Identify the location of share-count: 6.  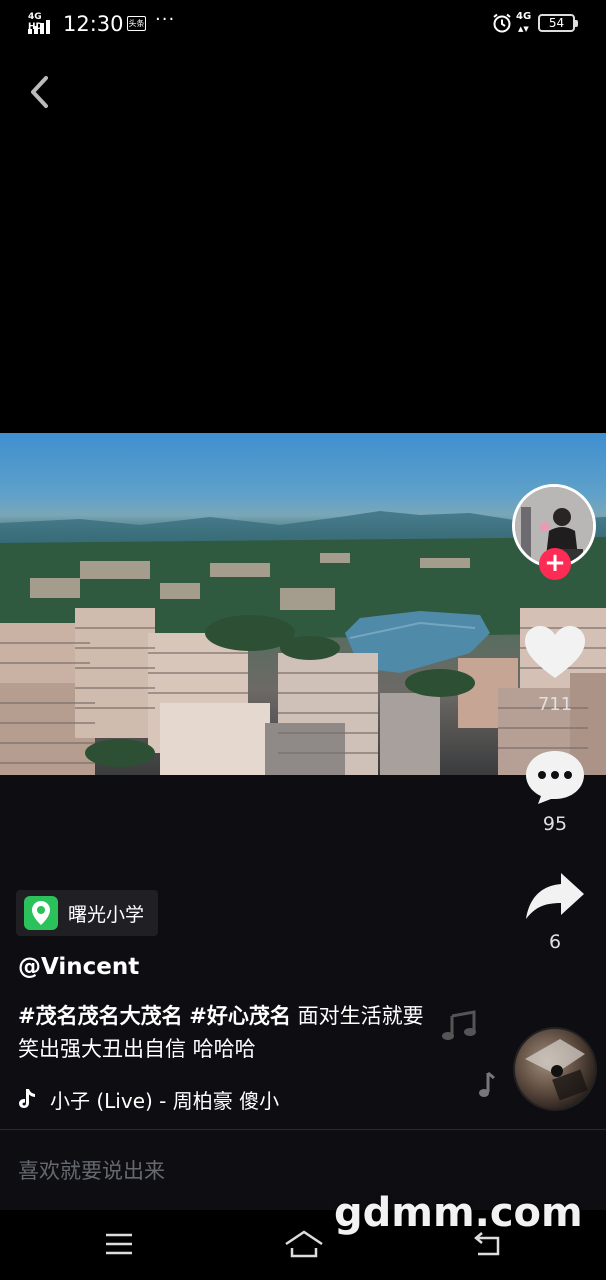
(555, 942).